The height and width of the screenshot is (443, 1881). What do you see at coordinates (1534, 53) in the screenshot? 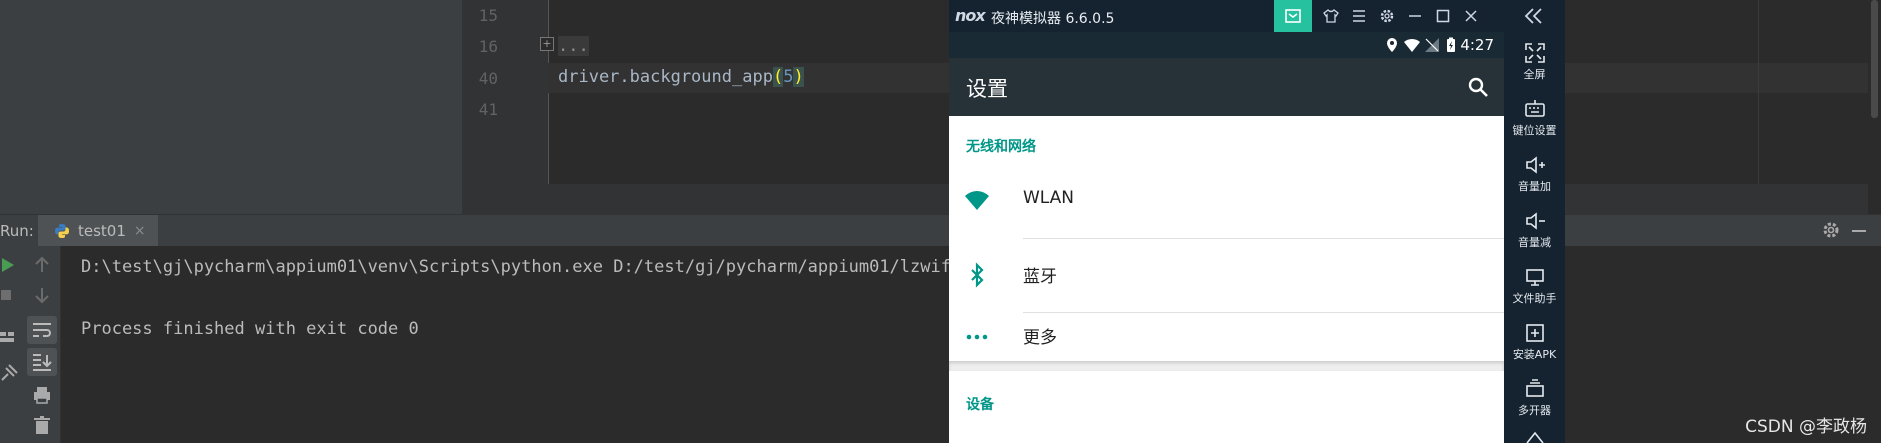
I see `fullscreen-icon` at bounding box center [1534, 53].